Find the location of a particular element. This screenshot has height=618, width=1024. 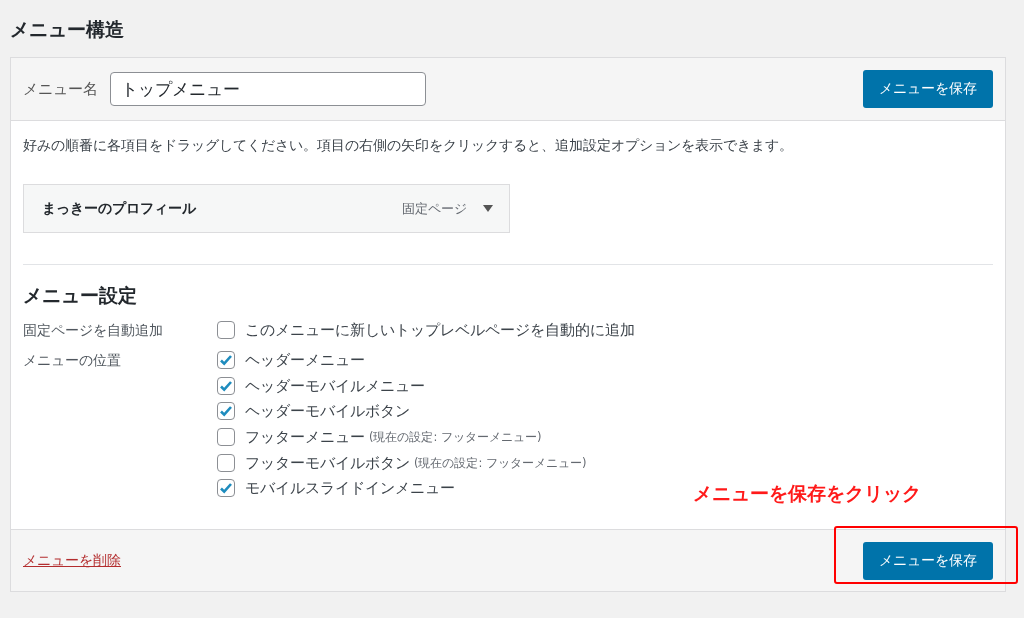

caret-icon is located at coordinates (488, 208).